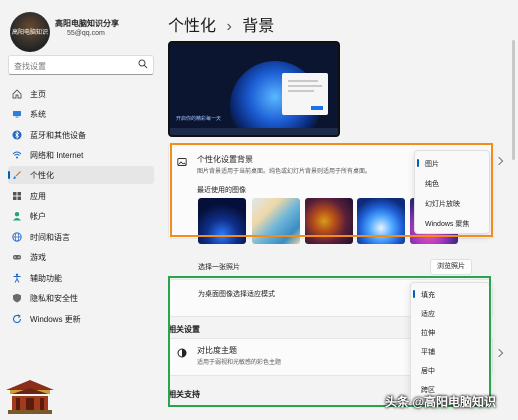  What do you see at coordinates (17, 94) in the screenshot?
I see `home-icon` at bounding box center [17, 94].